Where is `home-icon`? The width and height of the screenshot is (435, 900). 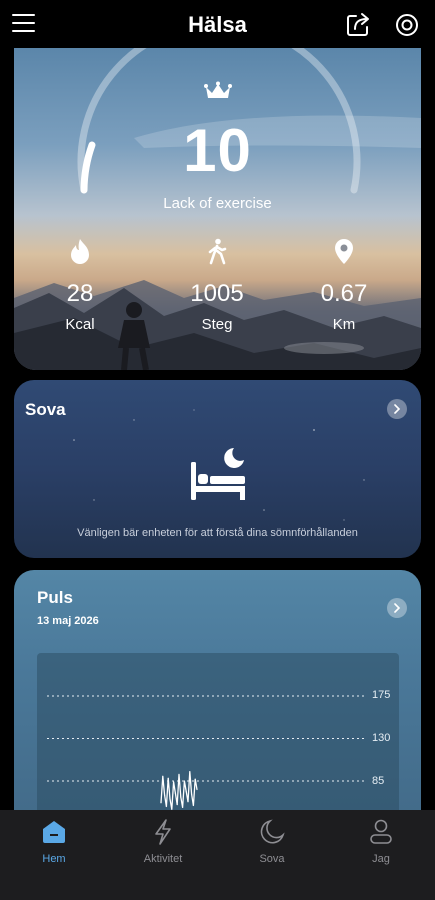
home-icon is located at coordinates (54, 832).